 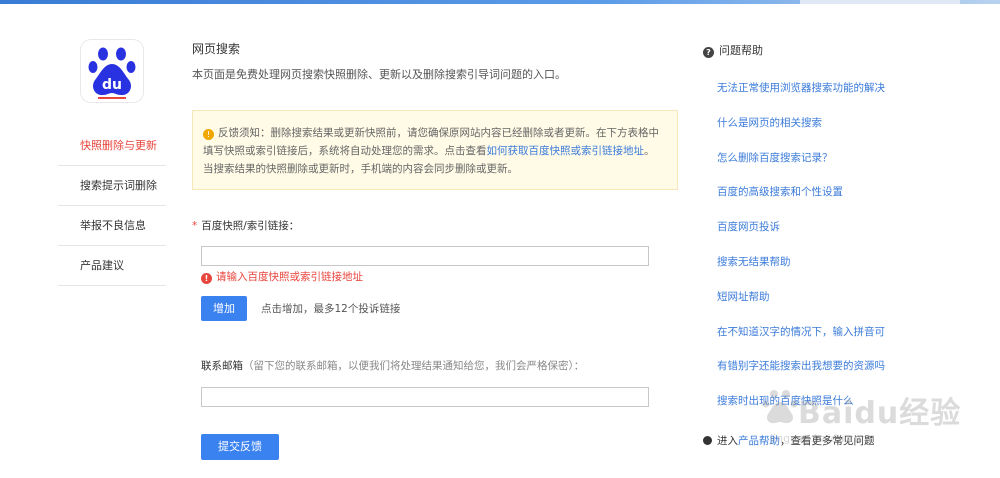 What do you see at coordinates (837, 236) in the screenshot?
I see `help-link: 百度网页投诉` at bounding box center [837, 236].